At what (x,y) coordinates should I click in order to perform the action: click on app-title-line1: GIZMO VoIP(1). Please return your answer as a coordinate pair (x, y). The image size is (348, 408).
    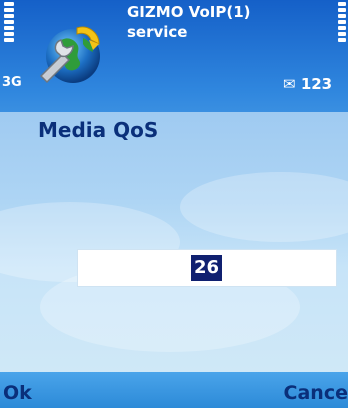
    Looking at the image, I should click on (189, 12).